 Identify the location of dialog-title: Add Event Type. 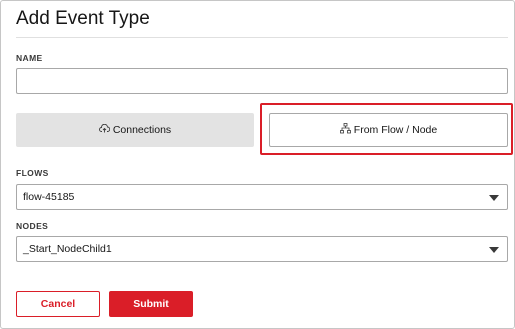
(83, 18).